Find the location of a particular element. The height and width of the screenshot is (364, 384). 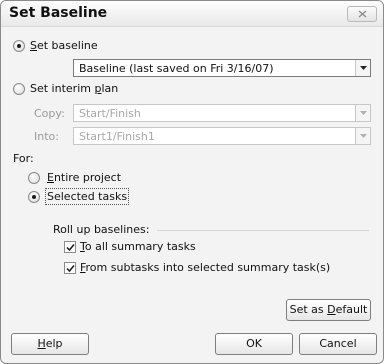

set-baseline-radio is located at coordinates (19, 46).